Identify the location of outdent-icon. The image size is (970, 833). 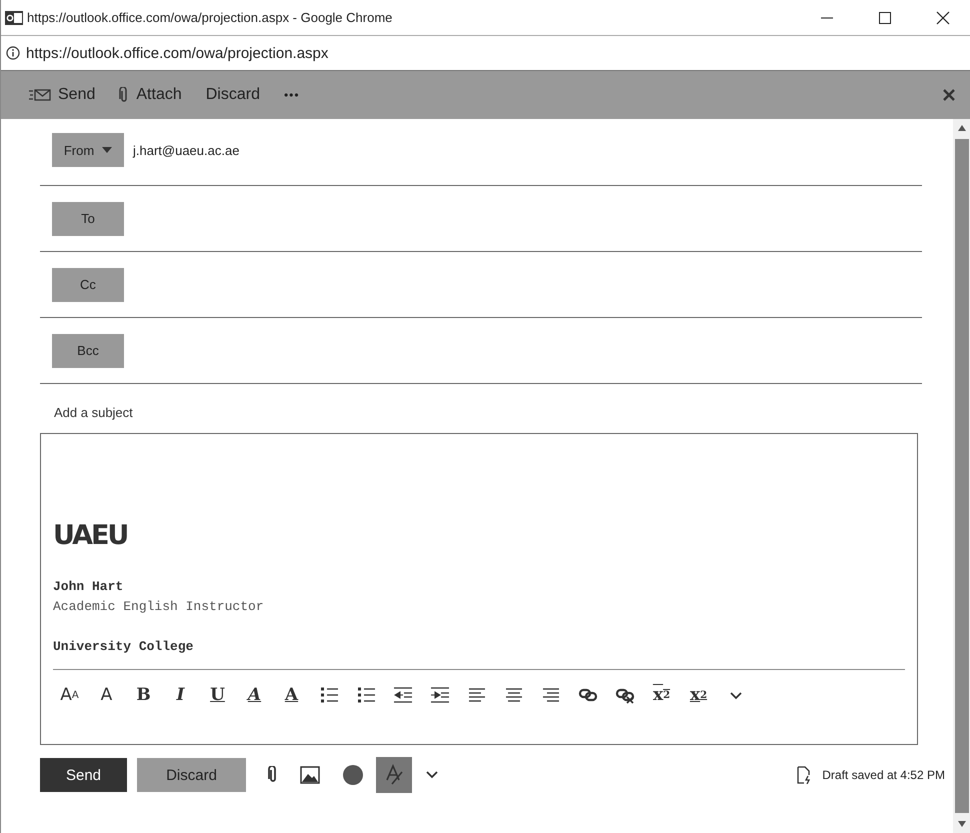
(402, 695).